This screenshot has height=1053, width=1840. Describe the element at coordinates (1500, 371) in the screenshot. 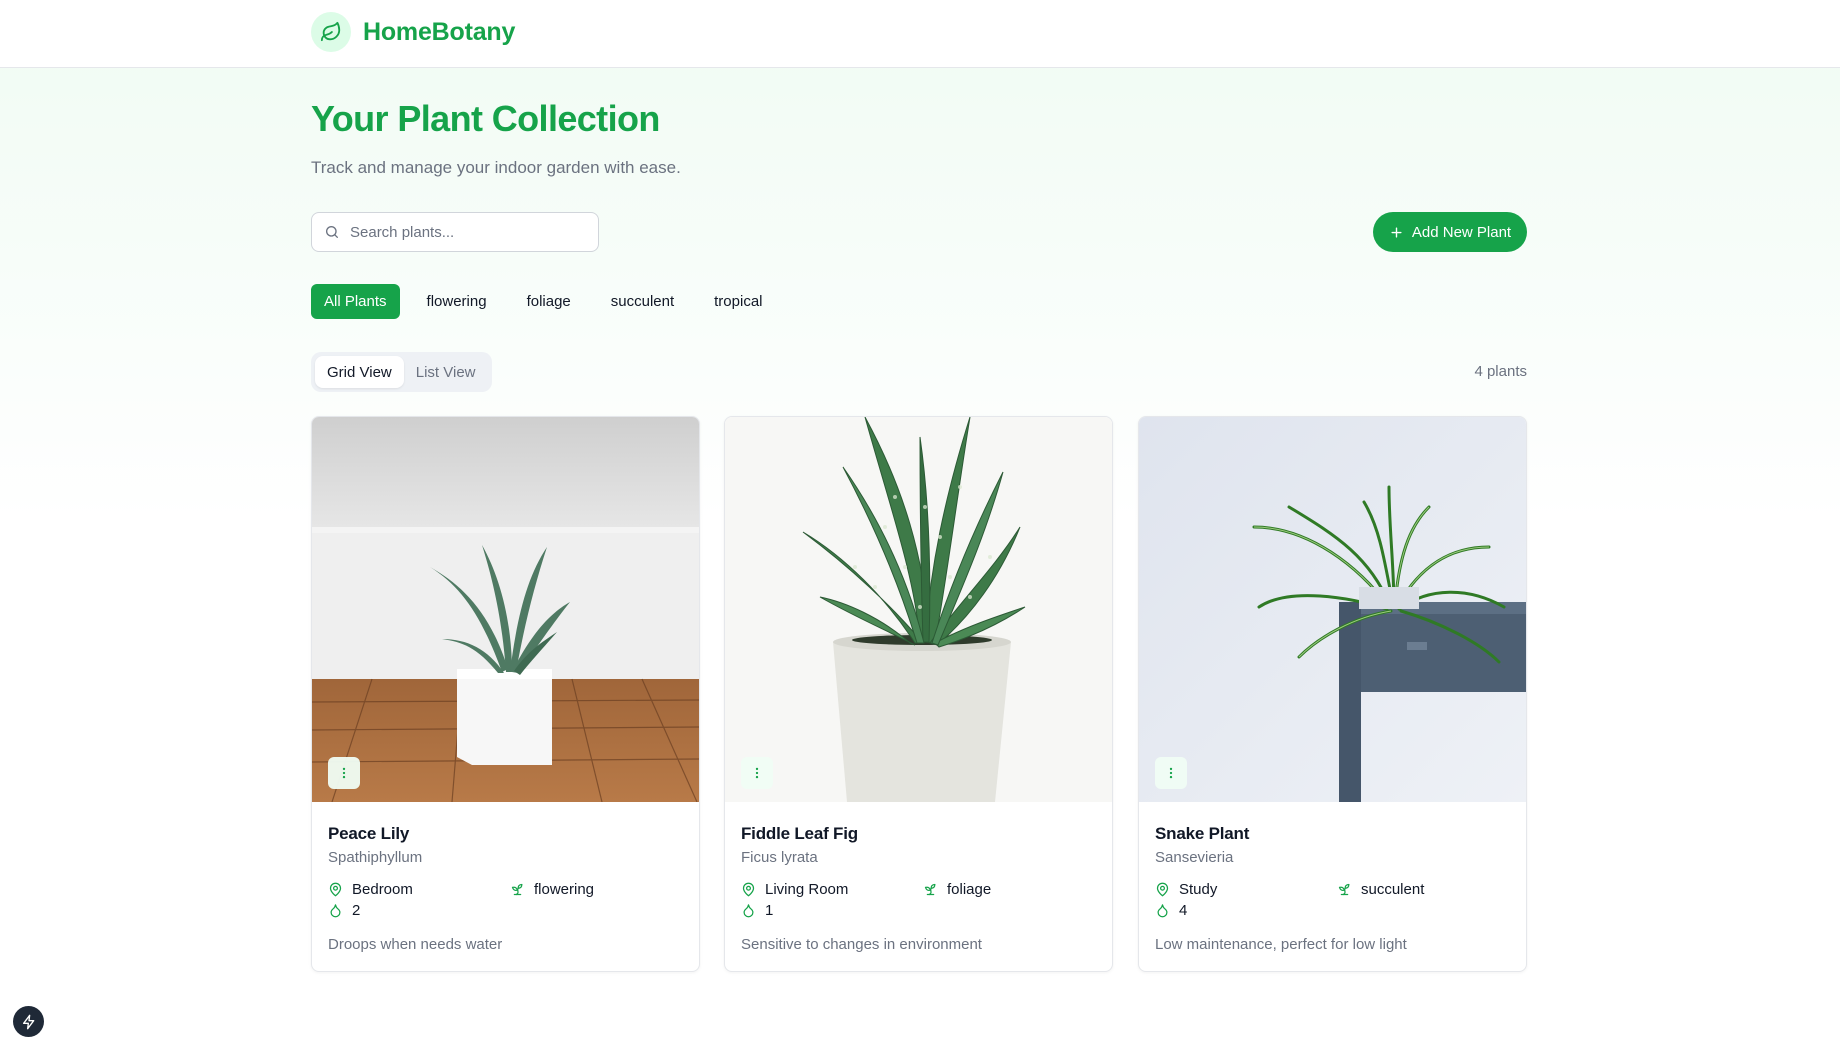

I see `plant-count: 4 plants` at that location.